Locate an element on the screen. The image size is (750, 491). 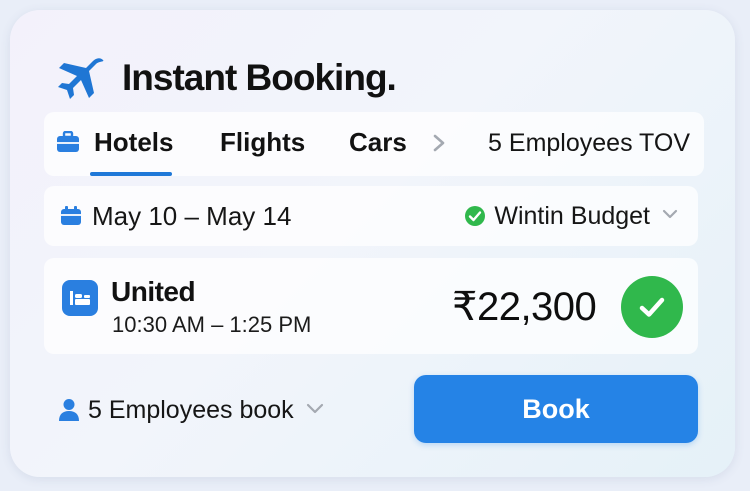
briefcase-icon is located at coordinates (68, 142).